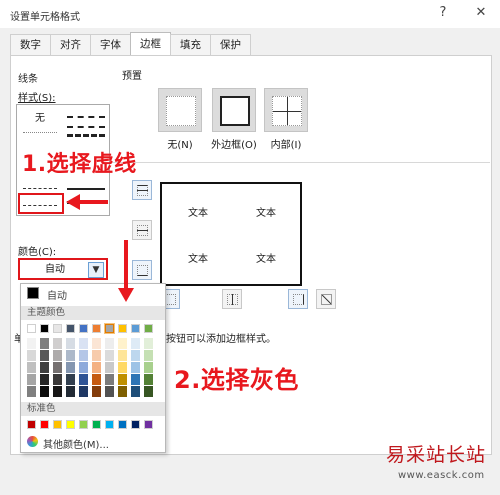 Image resolution: width=500 pixels, height=495 pixels. What do you see at coordinates (236, 380) in the screenshot?
I see `step2-annotation: 2.选择灰色` at bounding box center [236, 380].